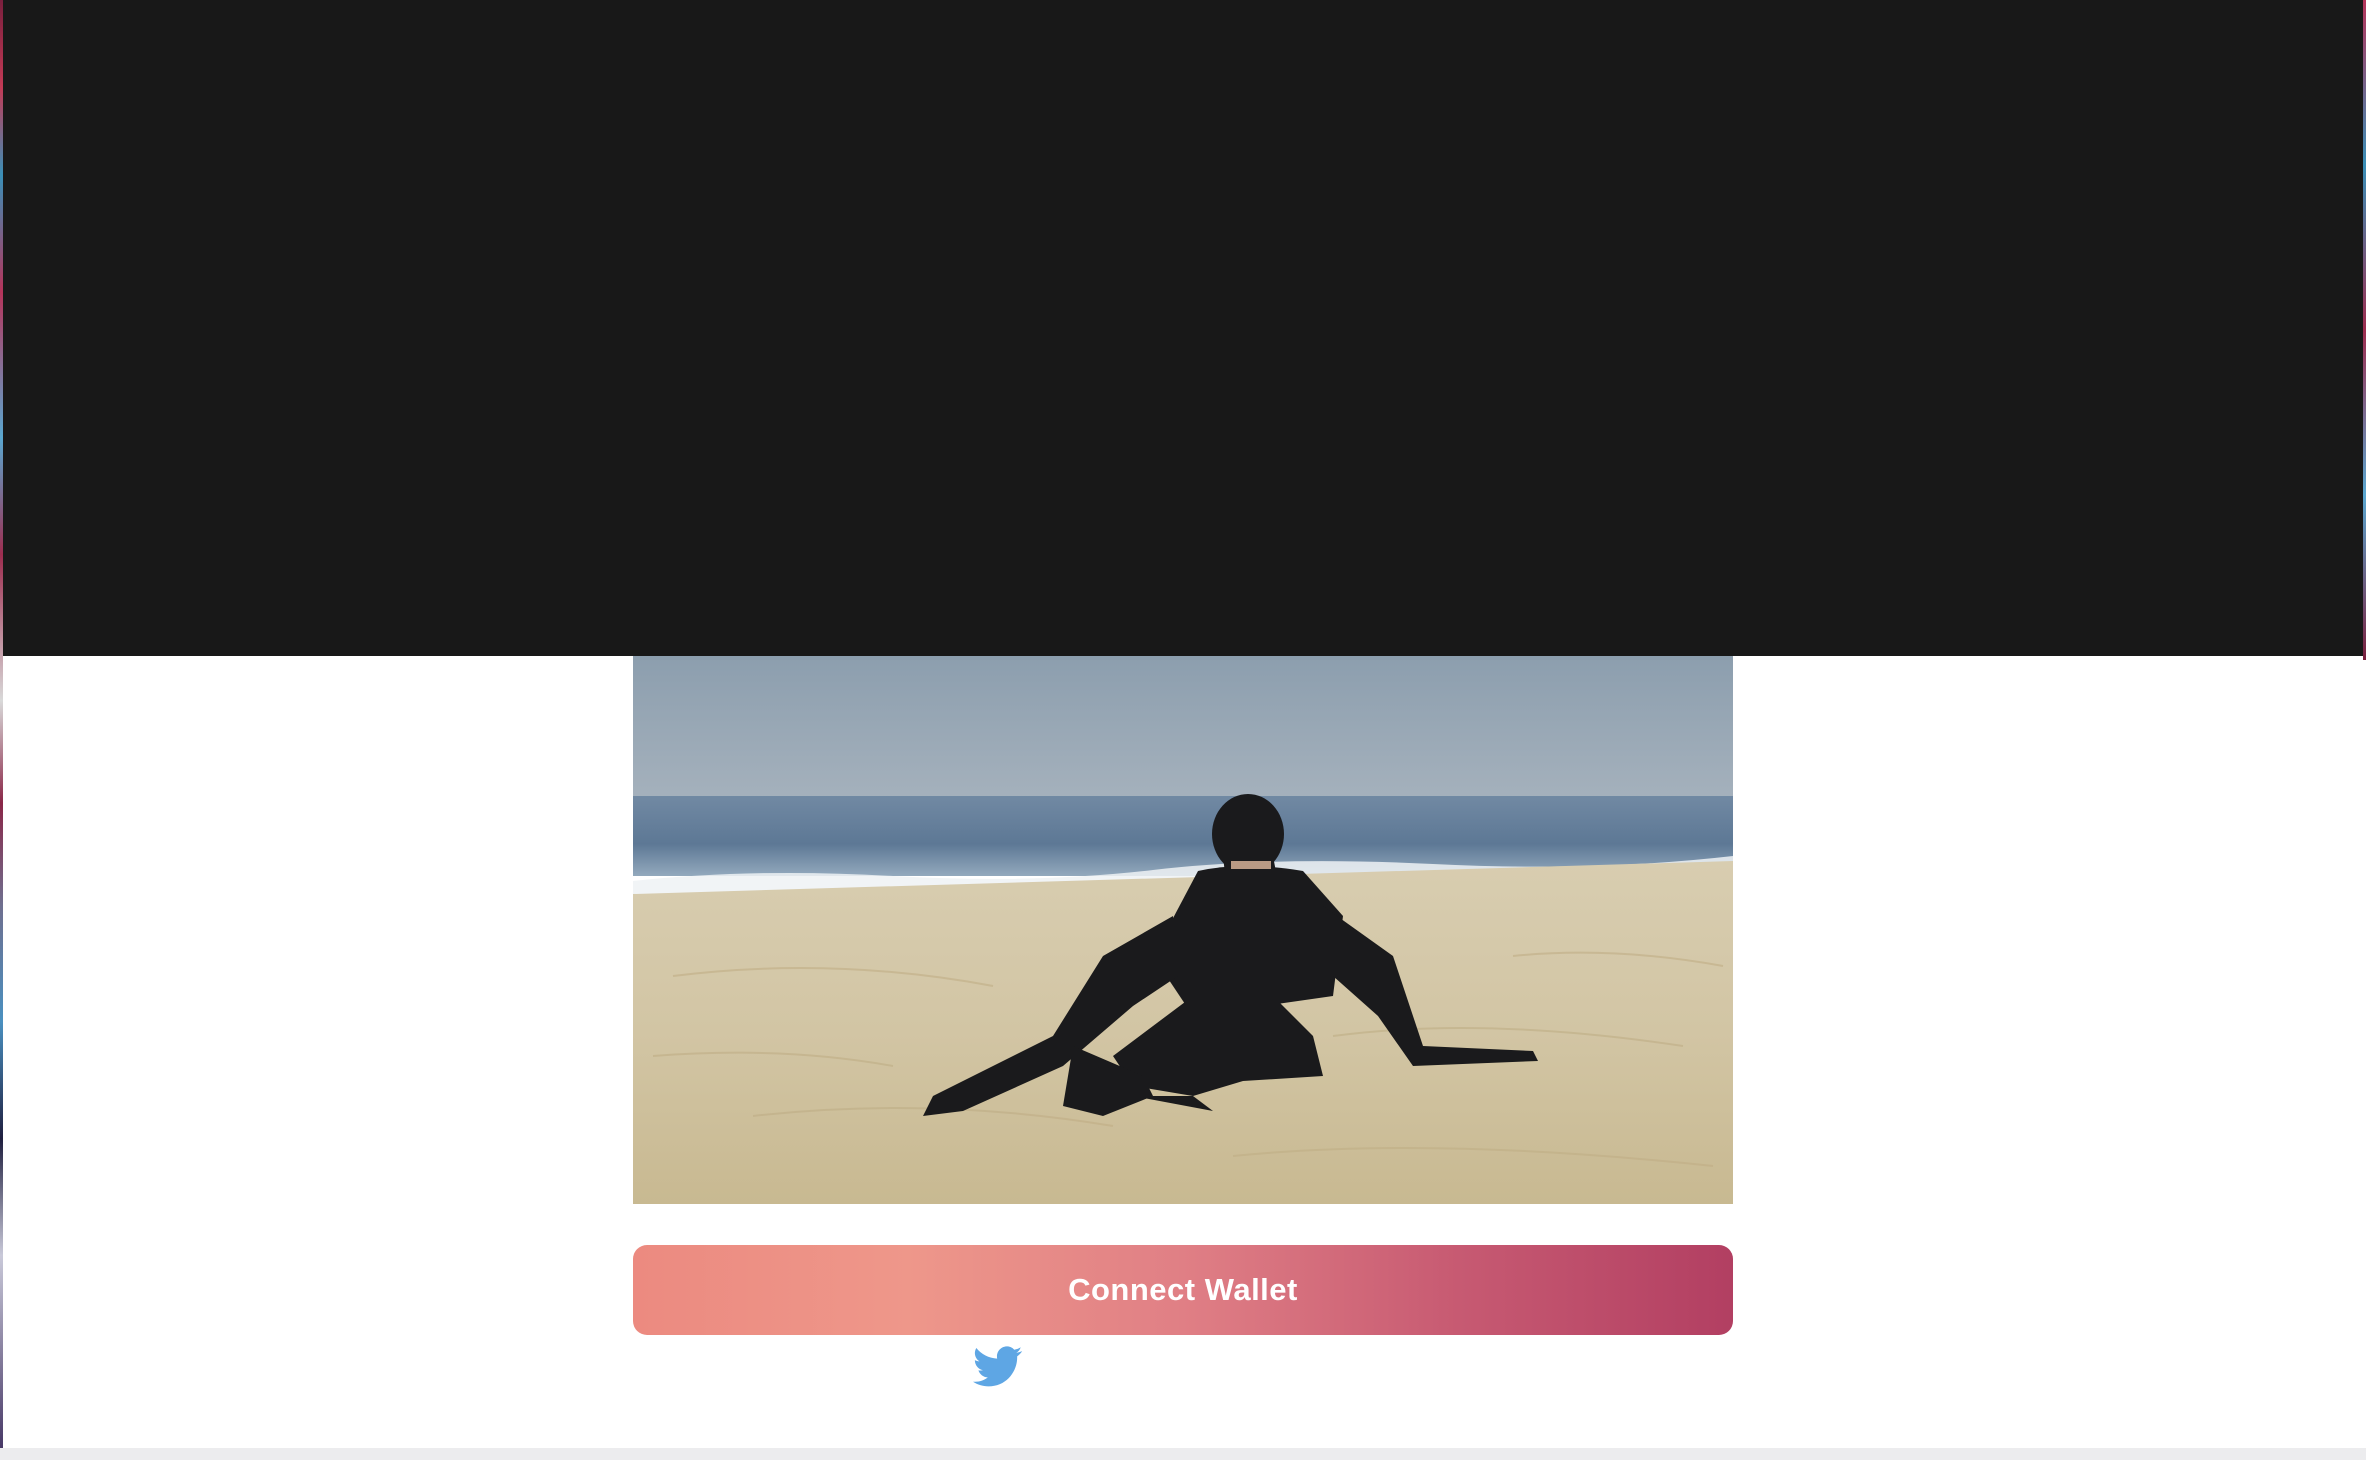  I want to click on bottom-bar, so click(1183, 1454).